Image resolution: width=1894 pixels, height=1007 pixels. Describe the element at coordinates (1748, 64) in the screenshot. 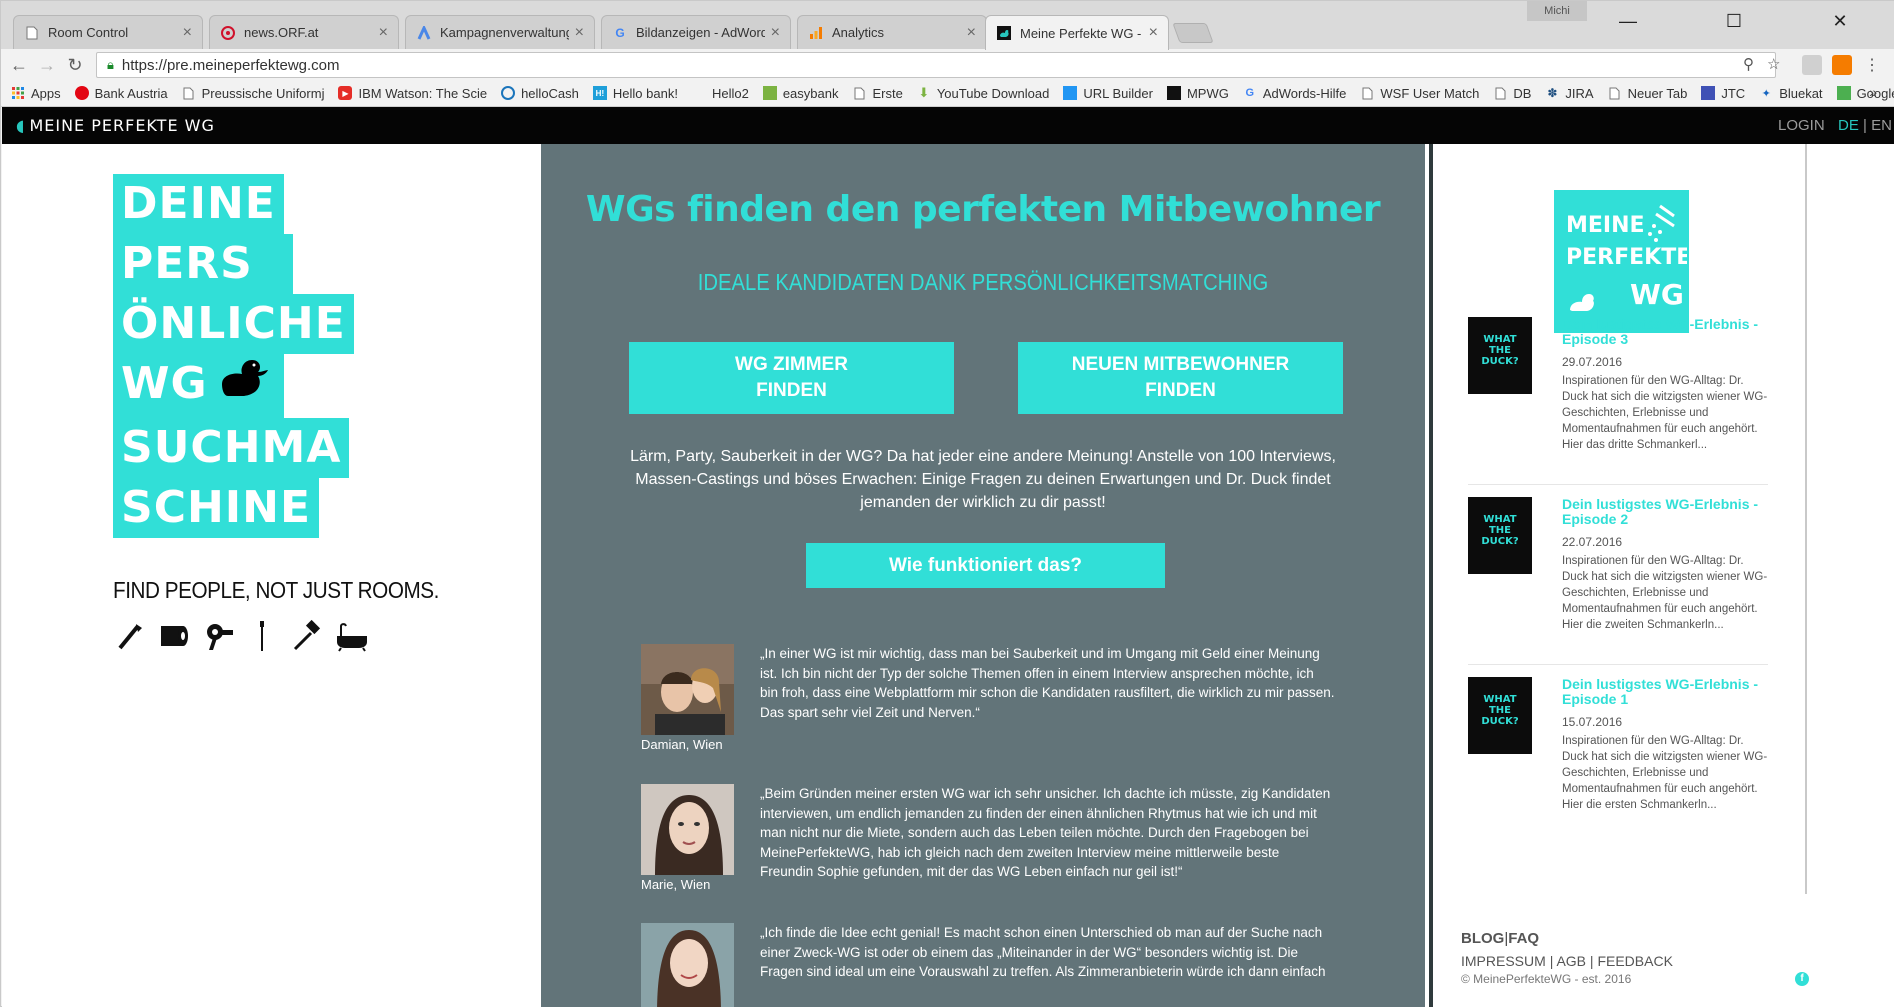

I see `zoom-icon: ⚲` at that location.